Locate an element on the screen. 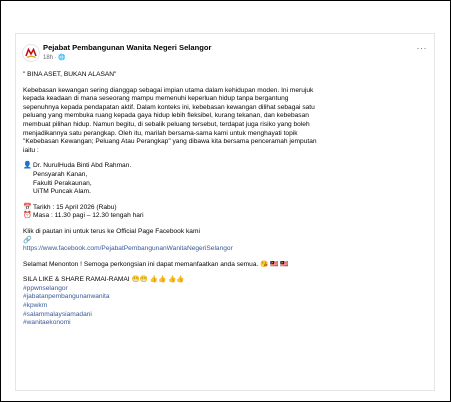 The width and height of the screenshot is (451, 402). post-meta: 18h · 🌐 is located at coordinates (54, 58).